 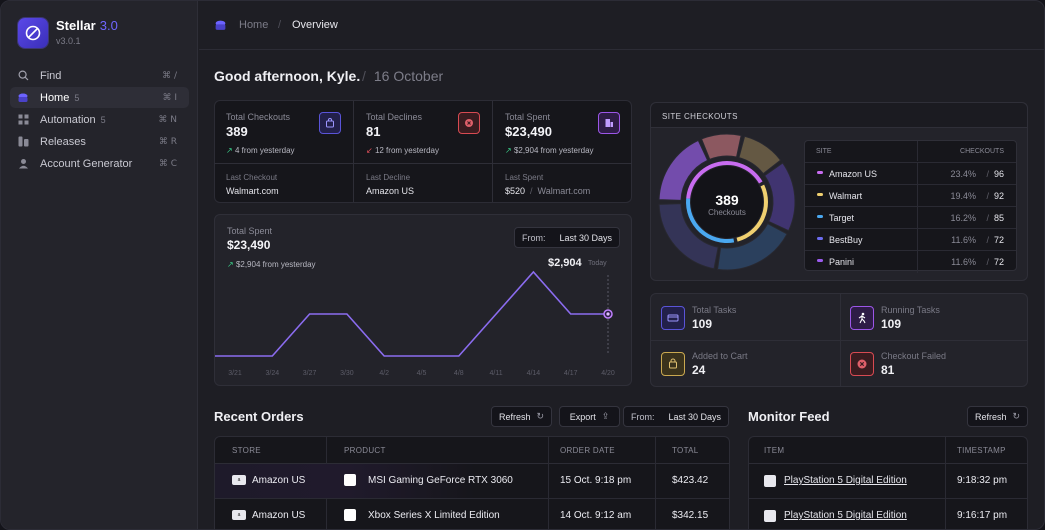 I want to click on feed-timestamp: 9:16:17 pm, so click(x=982, y=515).